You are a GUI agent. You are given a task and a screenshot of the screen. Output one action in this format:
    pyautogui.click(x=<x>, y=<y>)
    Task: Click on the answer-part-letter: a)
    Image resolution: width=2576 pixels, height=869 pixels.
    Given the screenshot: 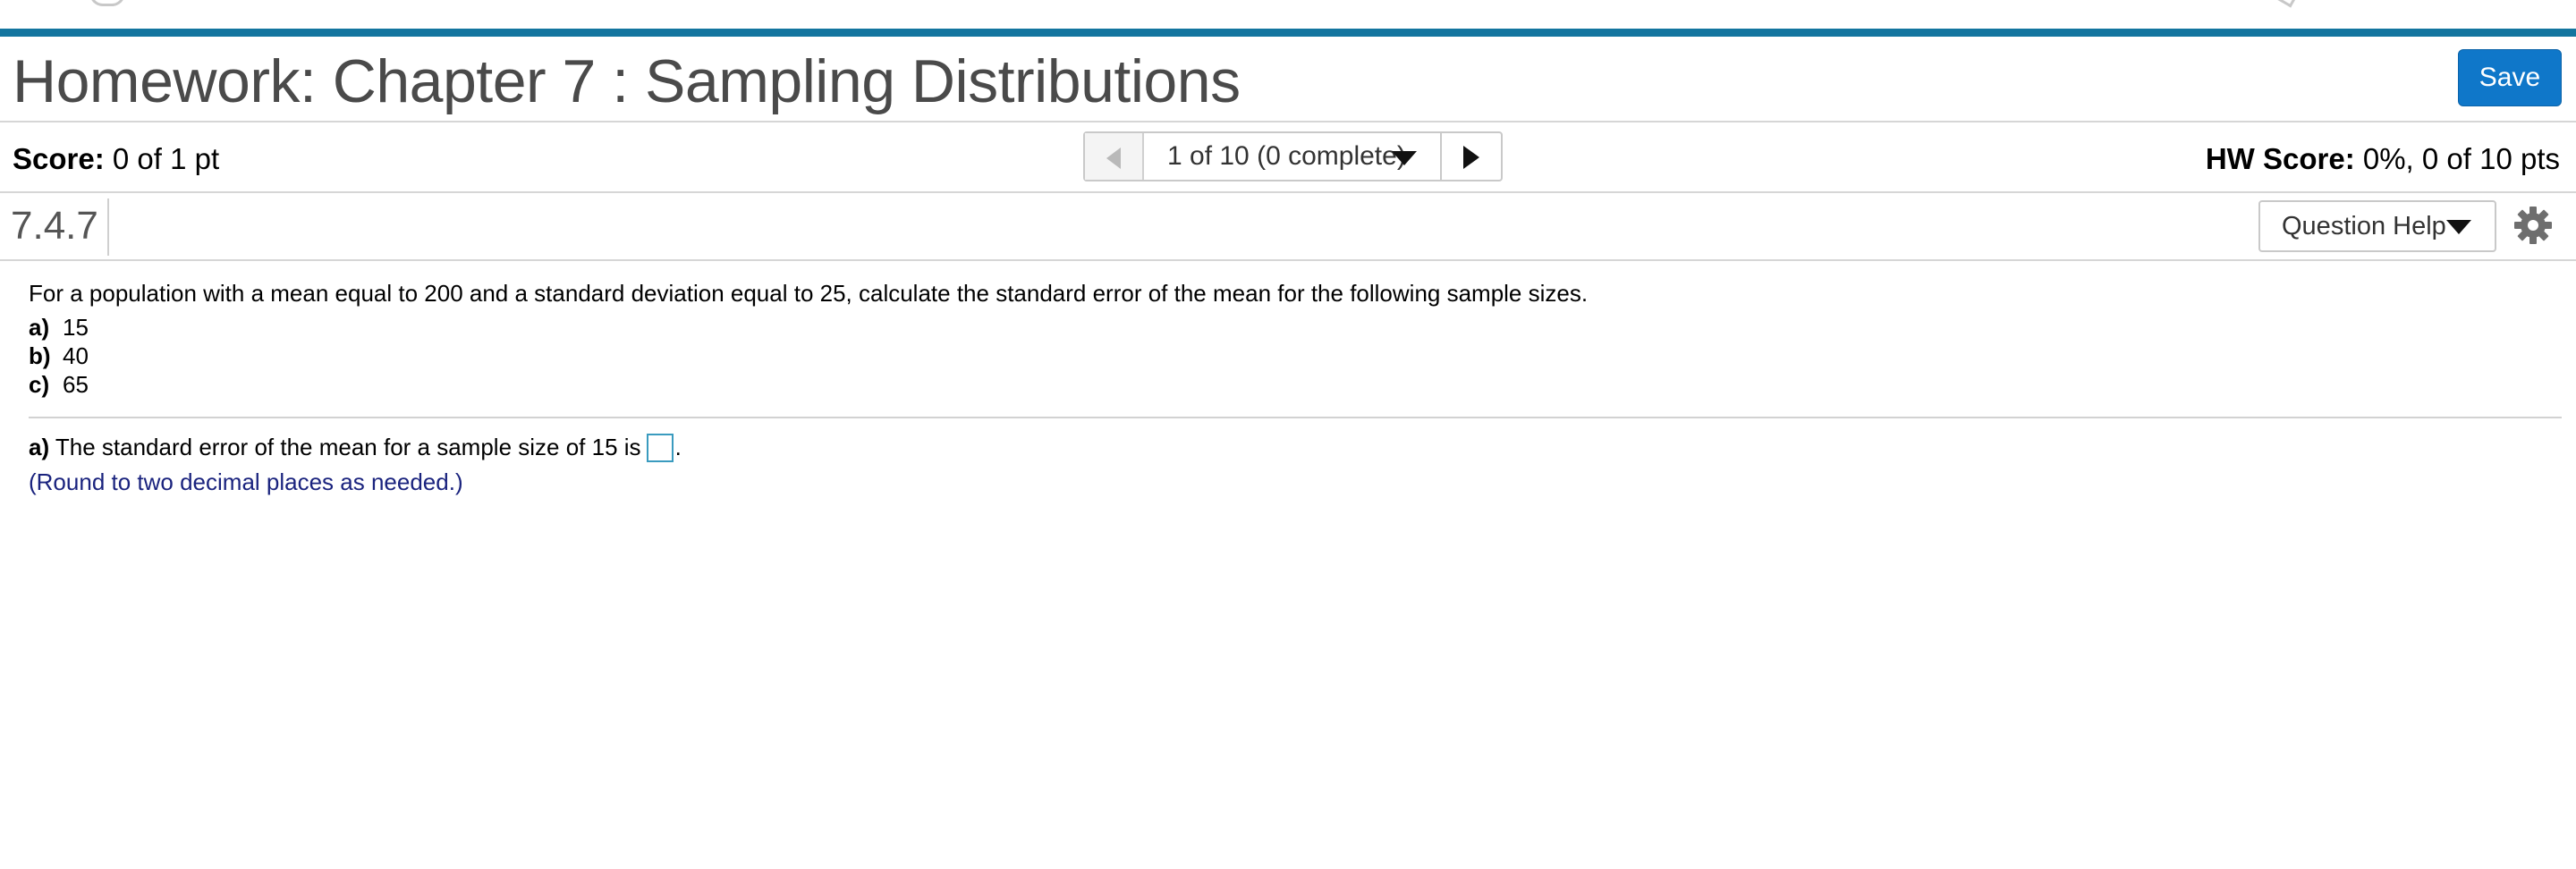 What is the action you would take?
    pyautogui.click(x=39, y=447)
    